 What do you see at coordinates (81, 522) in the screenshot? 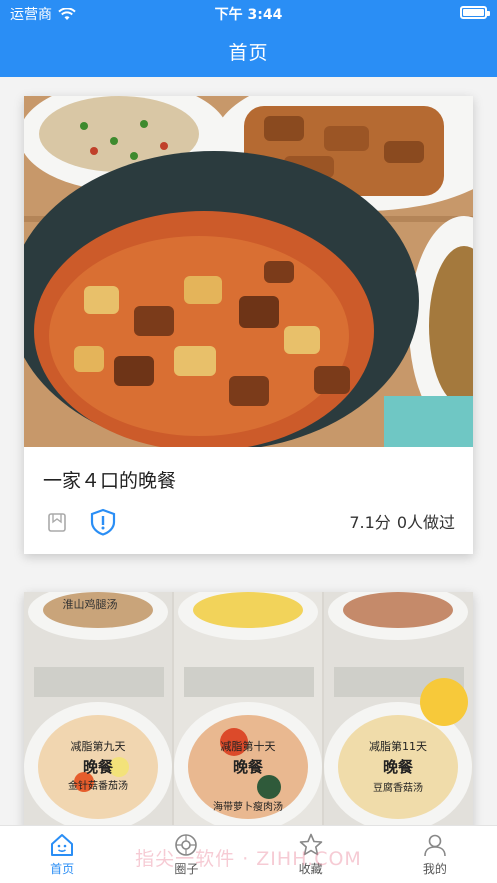
I see `recipe-icon-row` at bounding box center [81, 522].